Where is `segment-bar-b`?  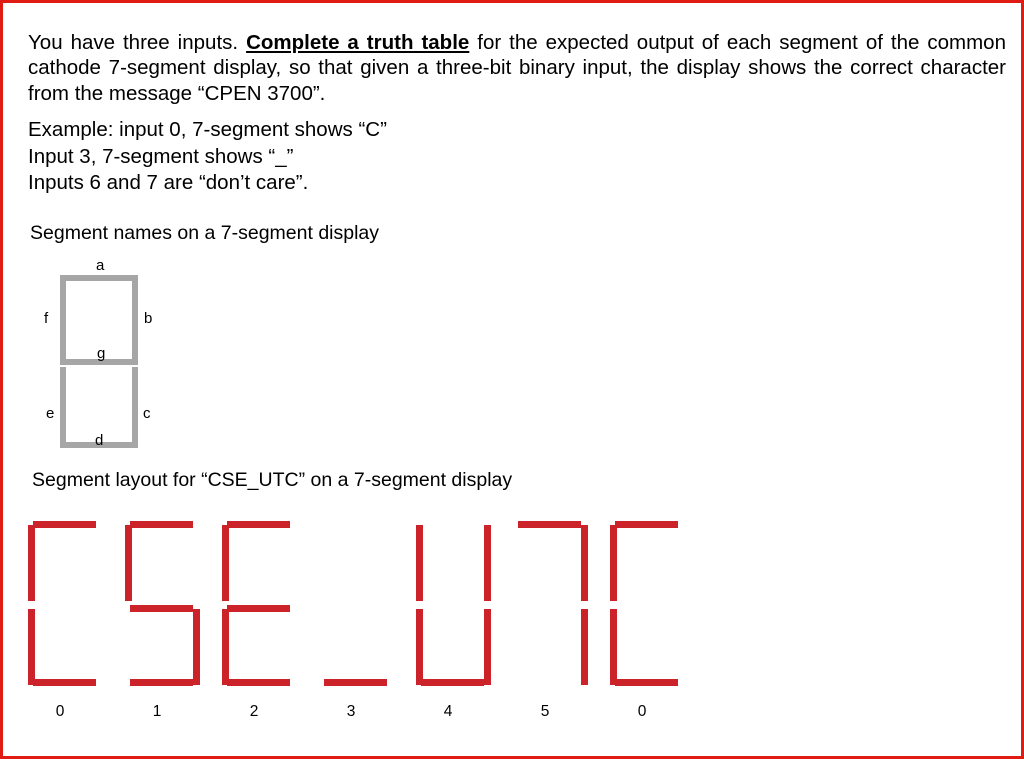 segment-bar-b is located at coordinates (135, 320).